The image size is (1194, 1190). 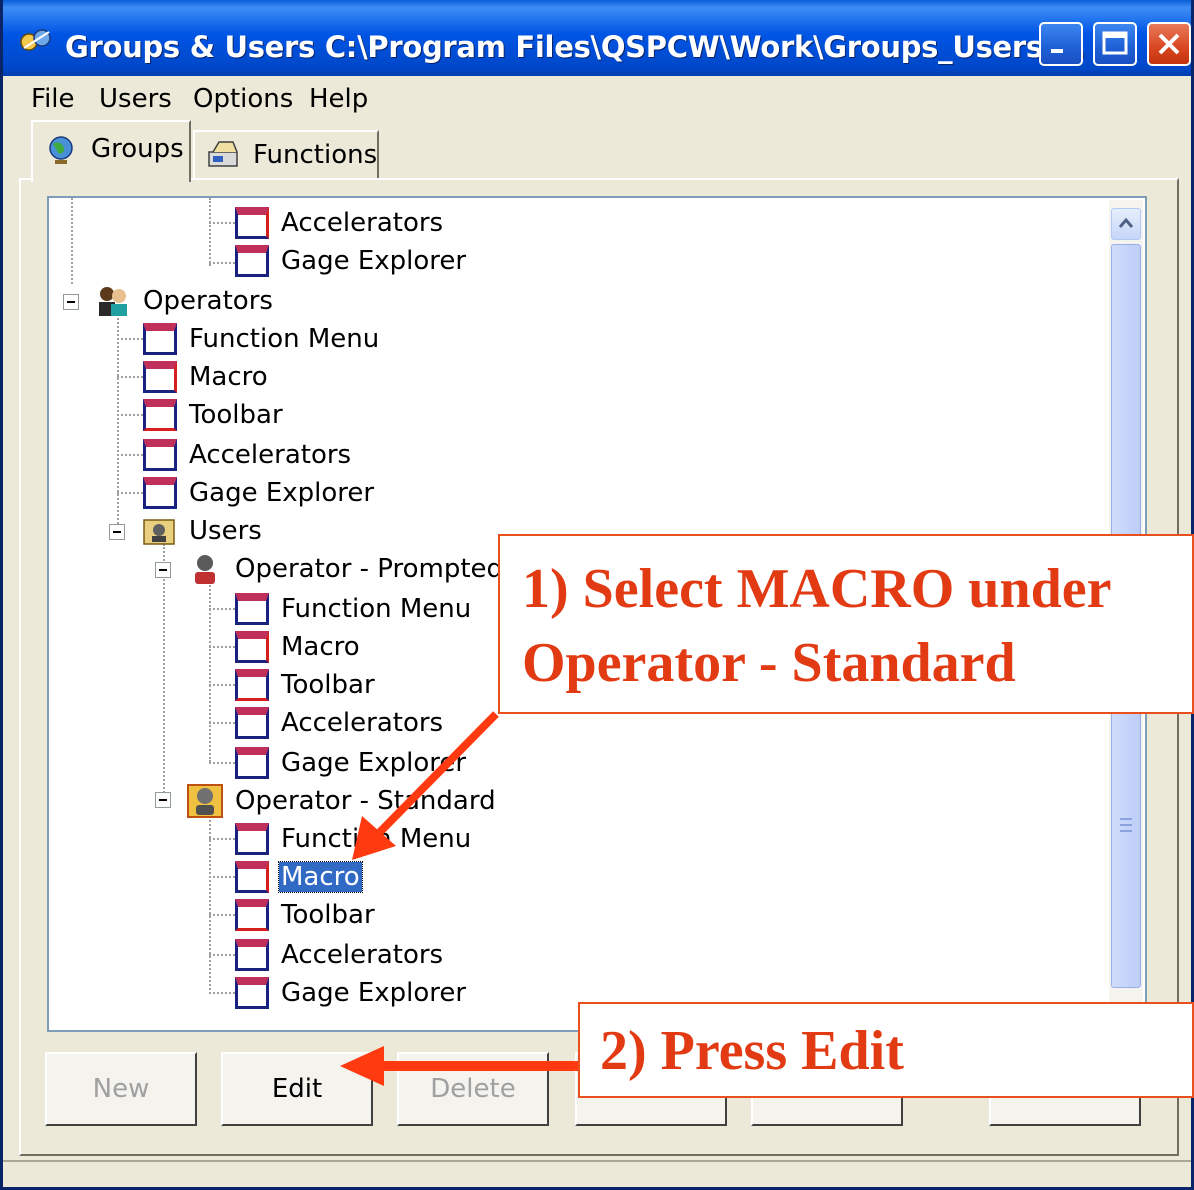 What do you see at coordinates (117, 532) in the screenshot?
I see `collapse-users-icon` at bounding box center [117, 532].